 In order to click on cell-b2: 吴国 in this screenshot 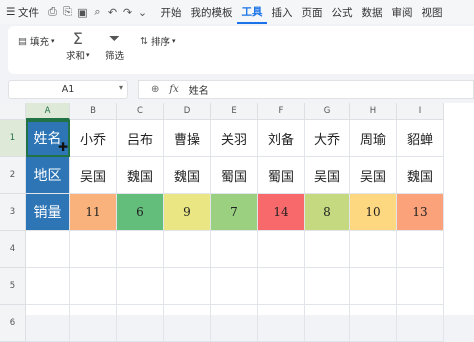, I will do `click(93, 175)`.